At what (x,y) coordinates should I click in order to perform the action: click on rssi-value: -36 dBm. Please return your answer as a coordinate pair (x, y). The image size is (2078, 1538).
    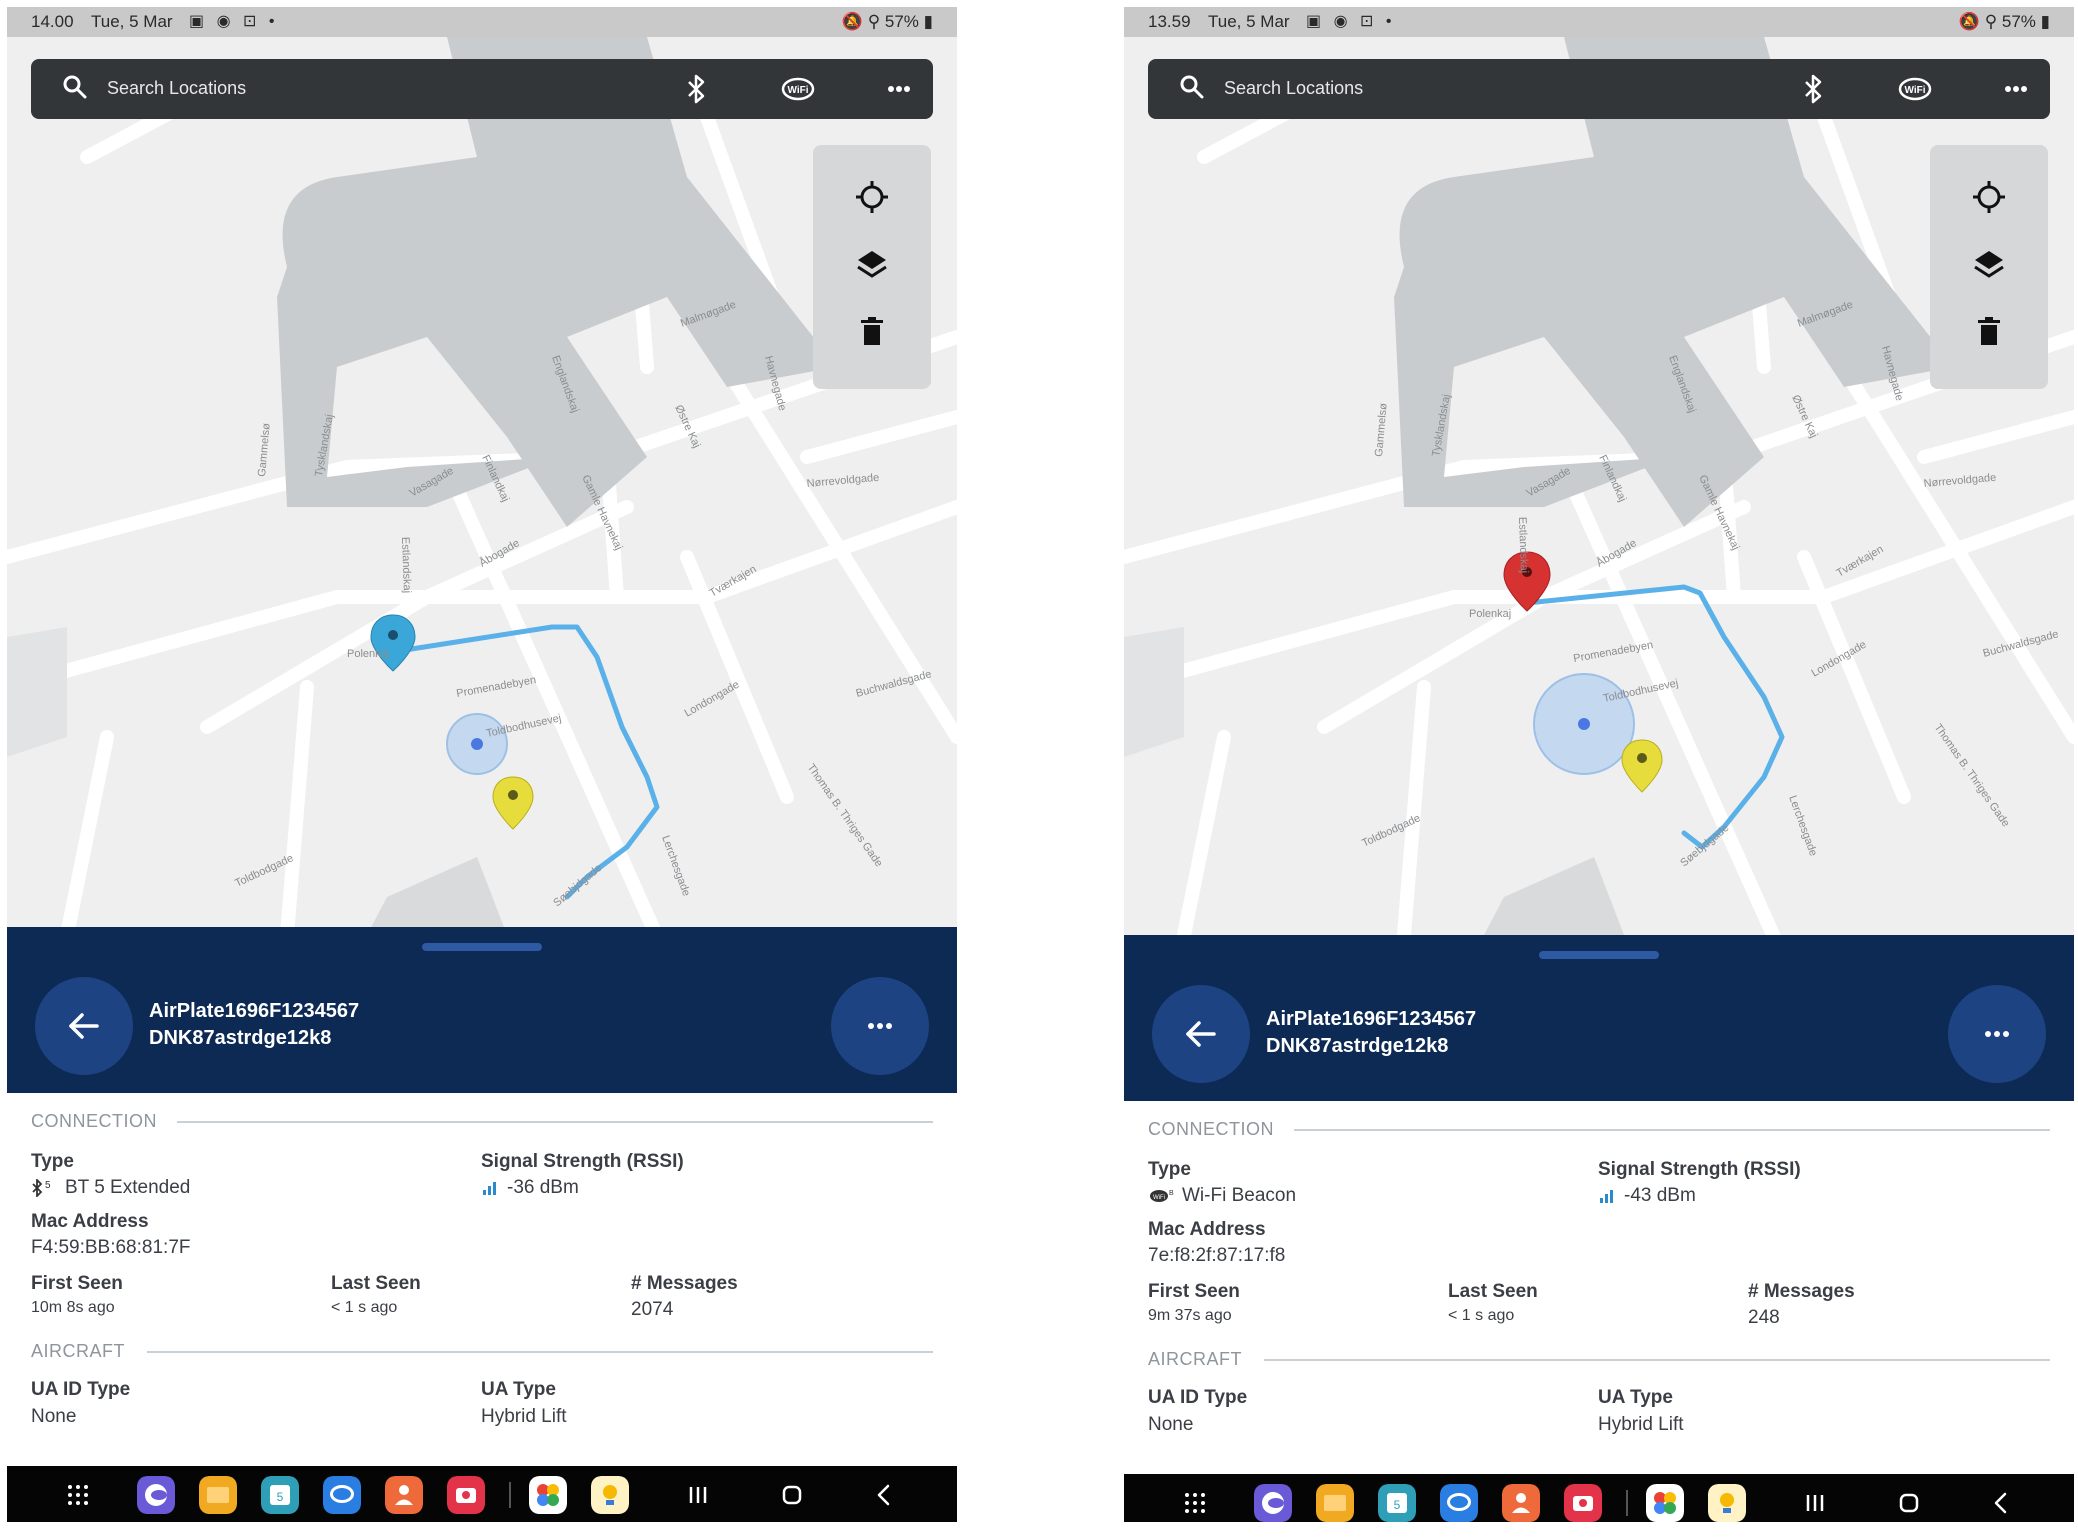
    Looking at the image, I should click on (530, 1188).